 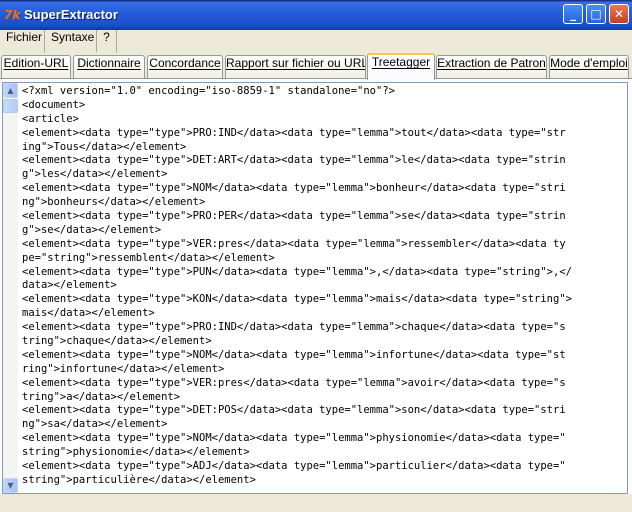 What do you see at coordinates (123, 368) in the screenshot?
I see `code-line: ring">infortune</data></element>` at bounding box center [123, 368].